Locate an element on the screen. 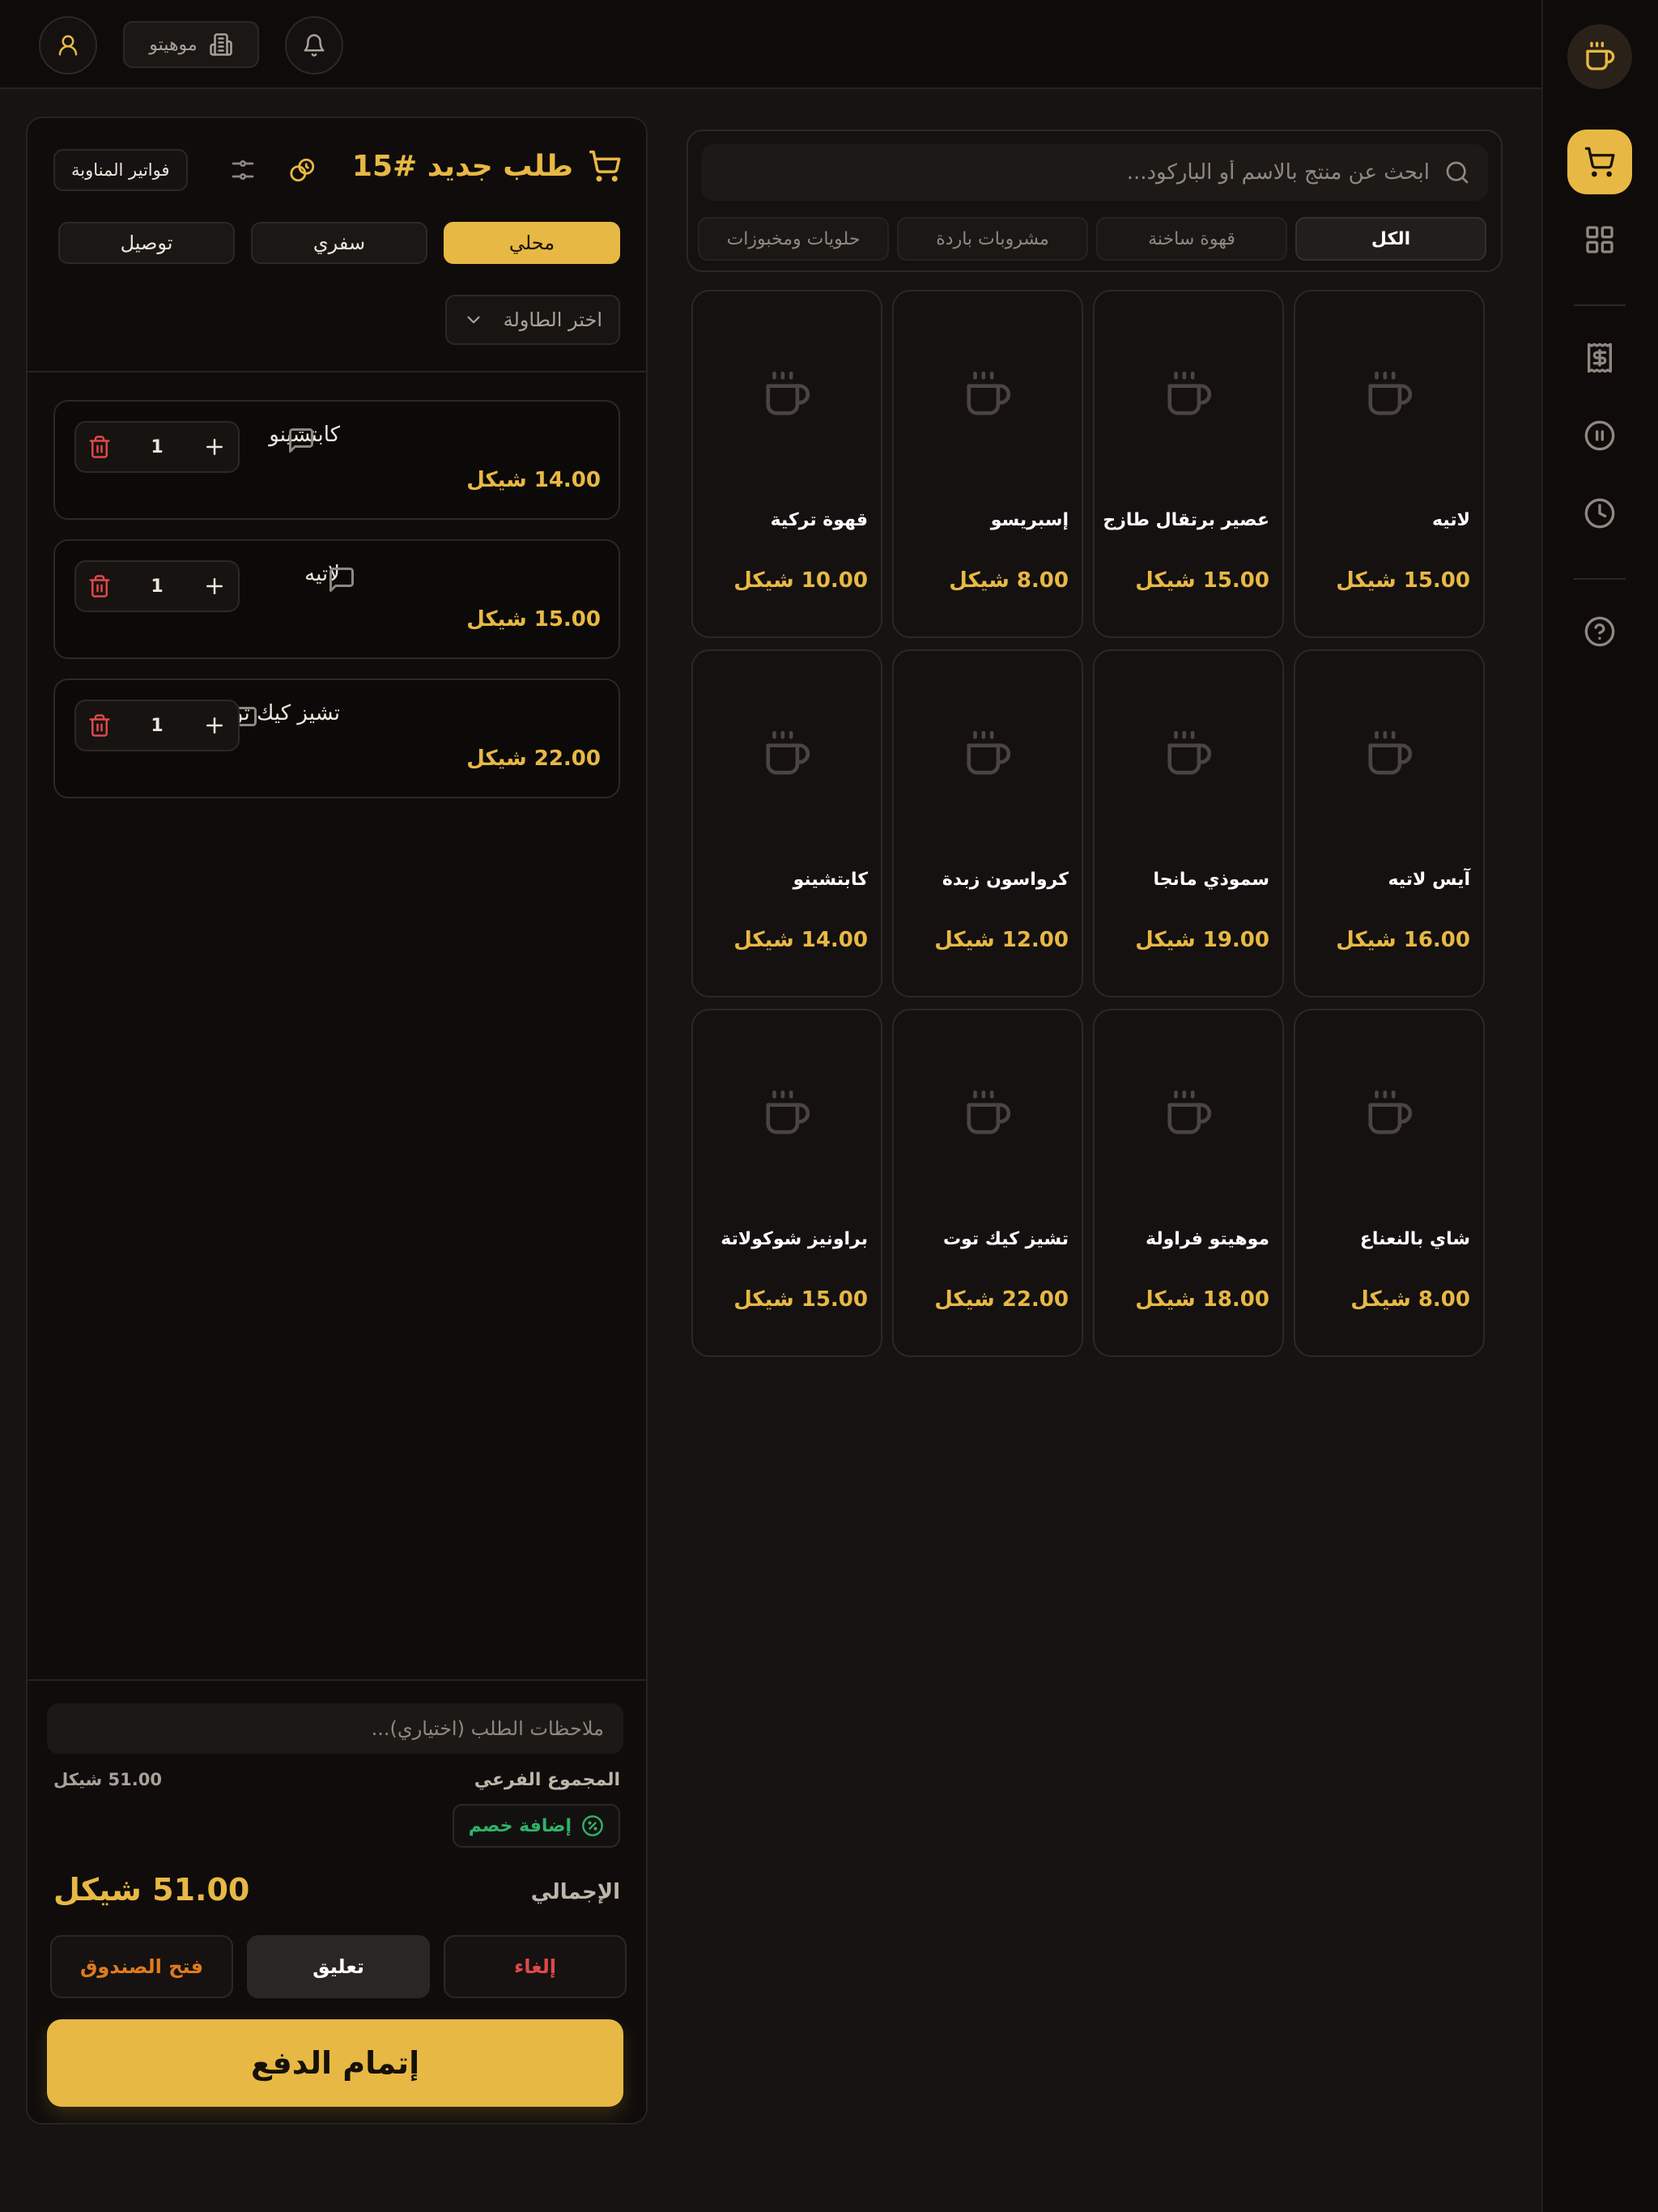  tip-button is located at coordinates (303, 170).